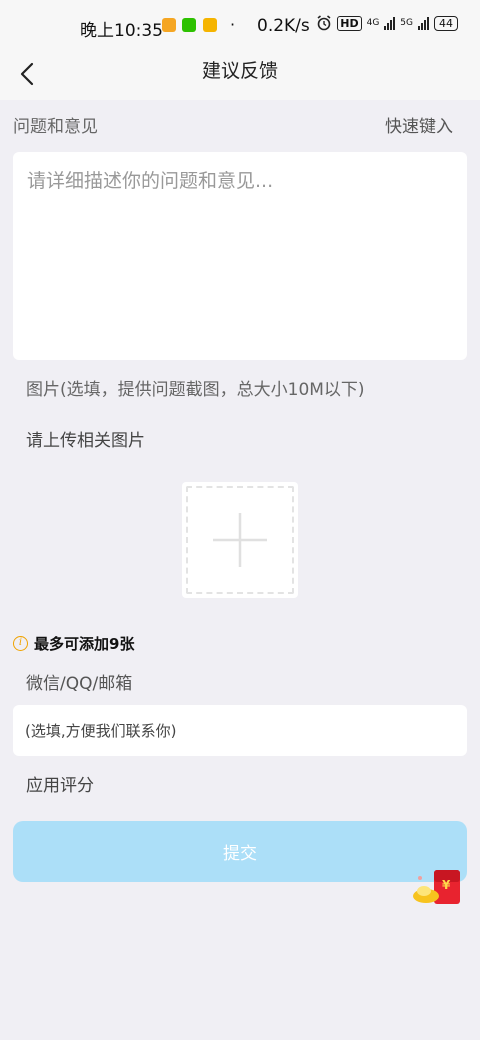  I want to click on status-time: 晚上10:35, so click(121, 31).